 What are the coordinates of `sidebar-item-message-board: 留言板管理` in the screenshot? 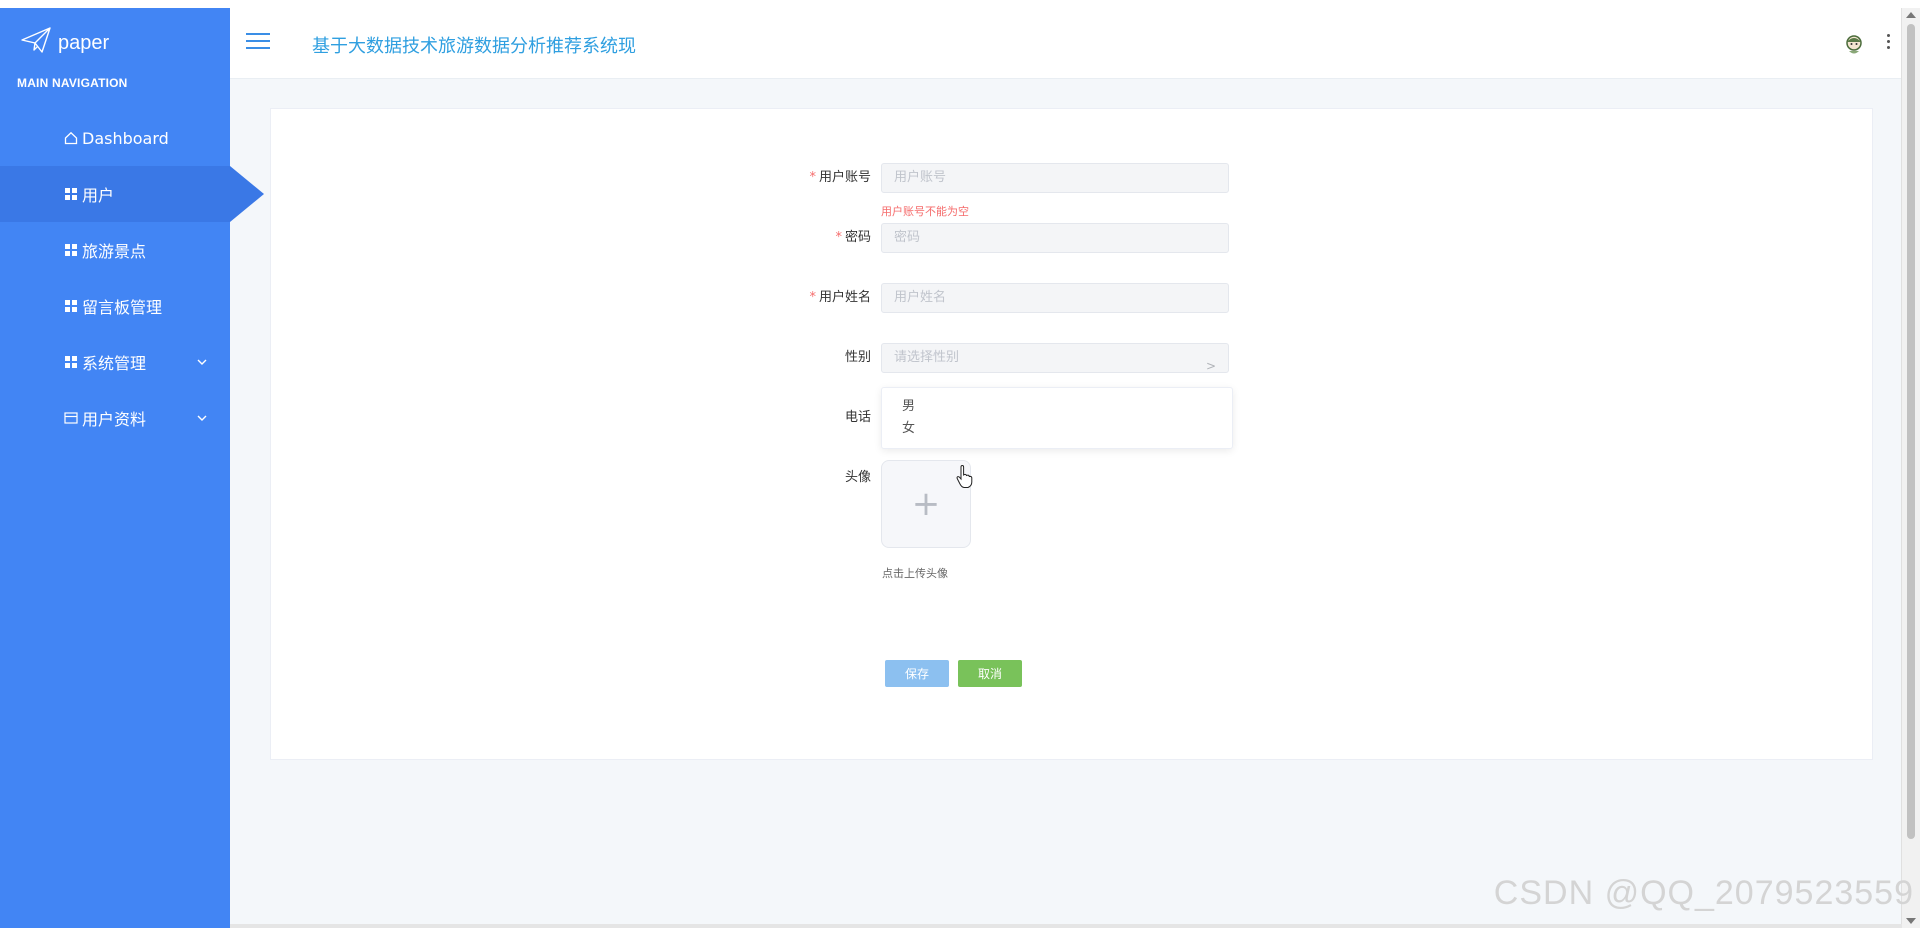 It's located at (115, 306).